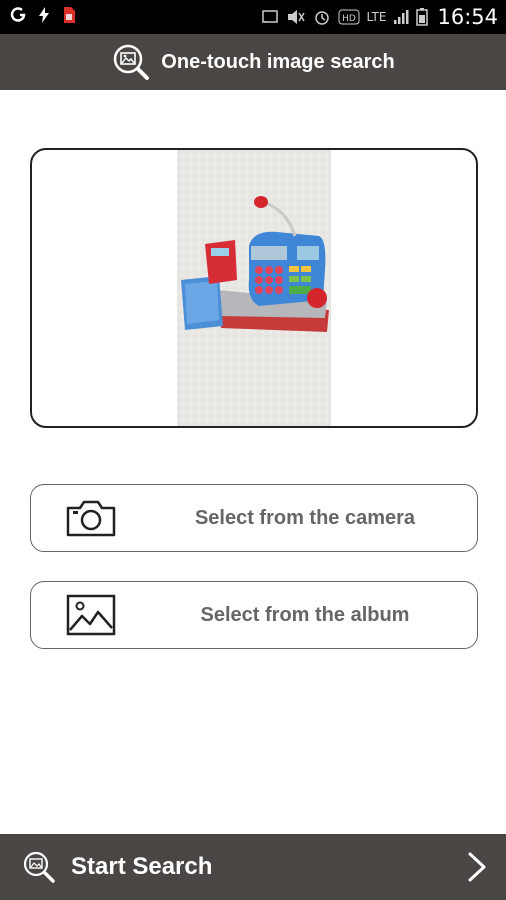 Image resolution: width=506 pixels, height=900 pixels. I want to click on toy-cash-register-photo, so click(254, 288).